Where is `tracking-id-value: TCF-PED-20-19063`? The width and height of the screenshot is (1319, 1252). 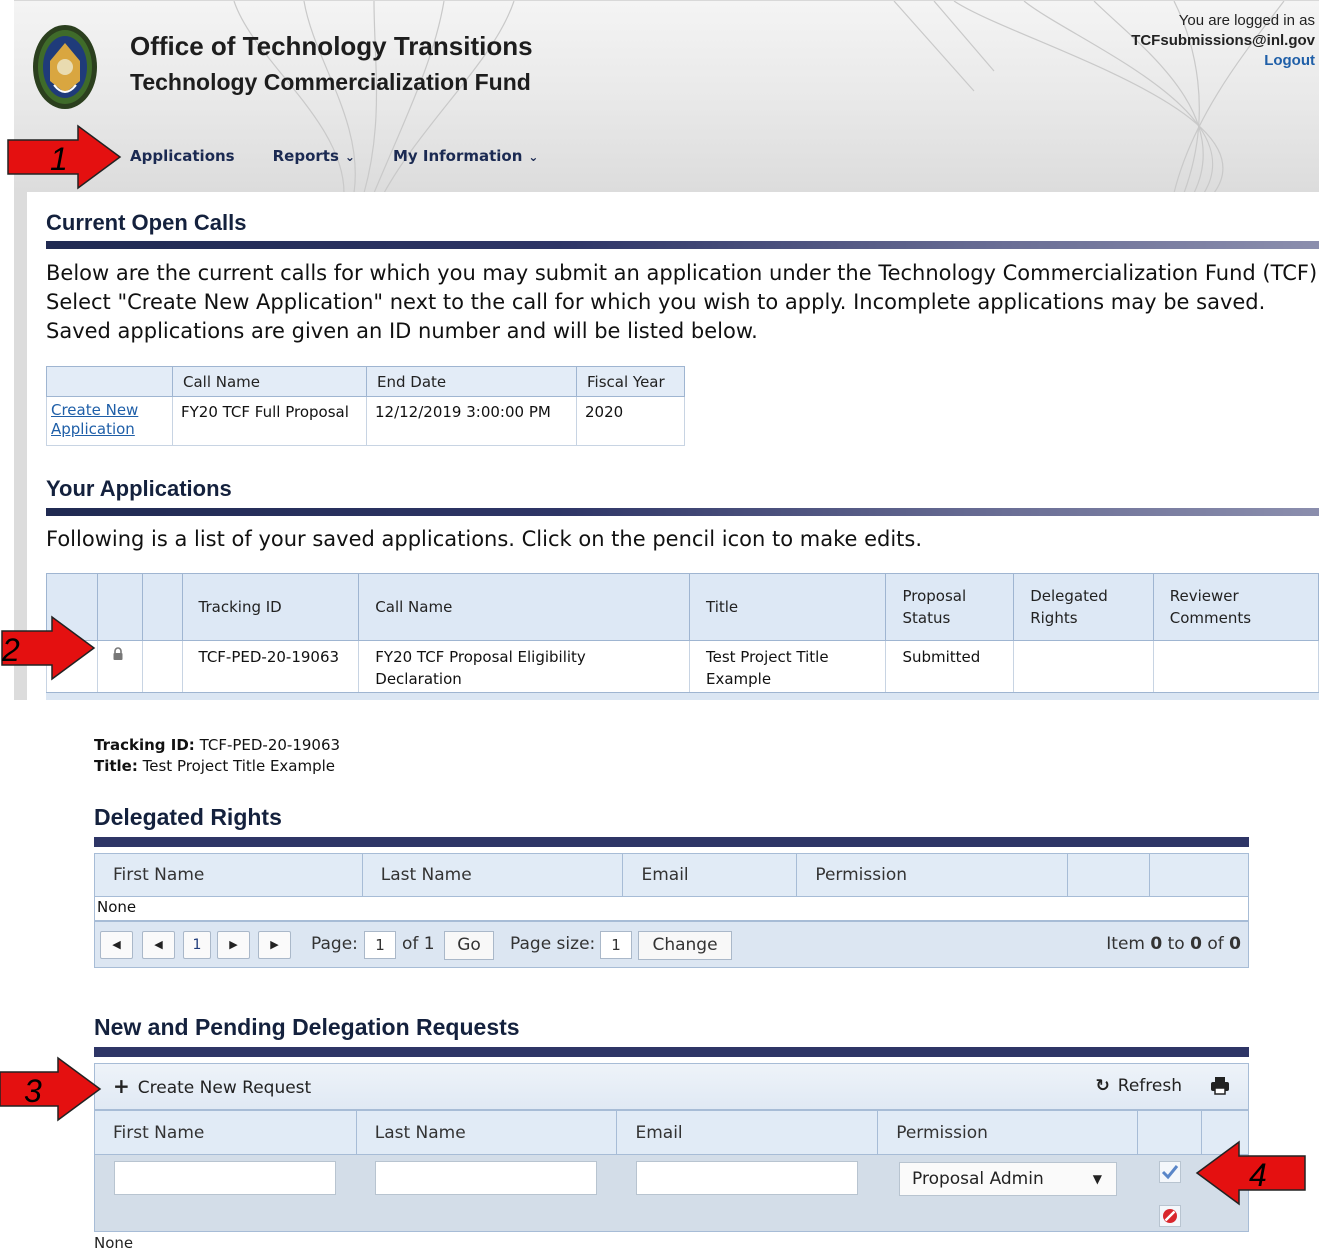
tracking-id-value: TCF-PED-20-19063 is located at coordinates (270, 745).